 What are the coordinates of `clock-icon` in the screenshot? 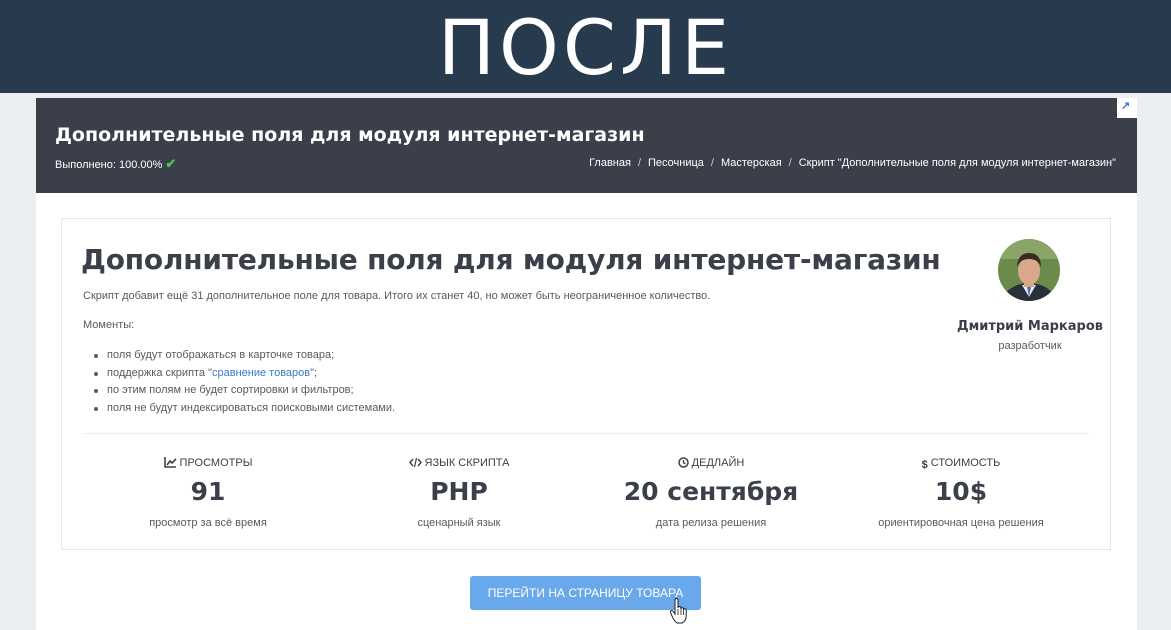 It's located at (683, 462).